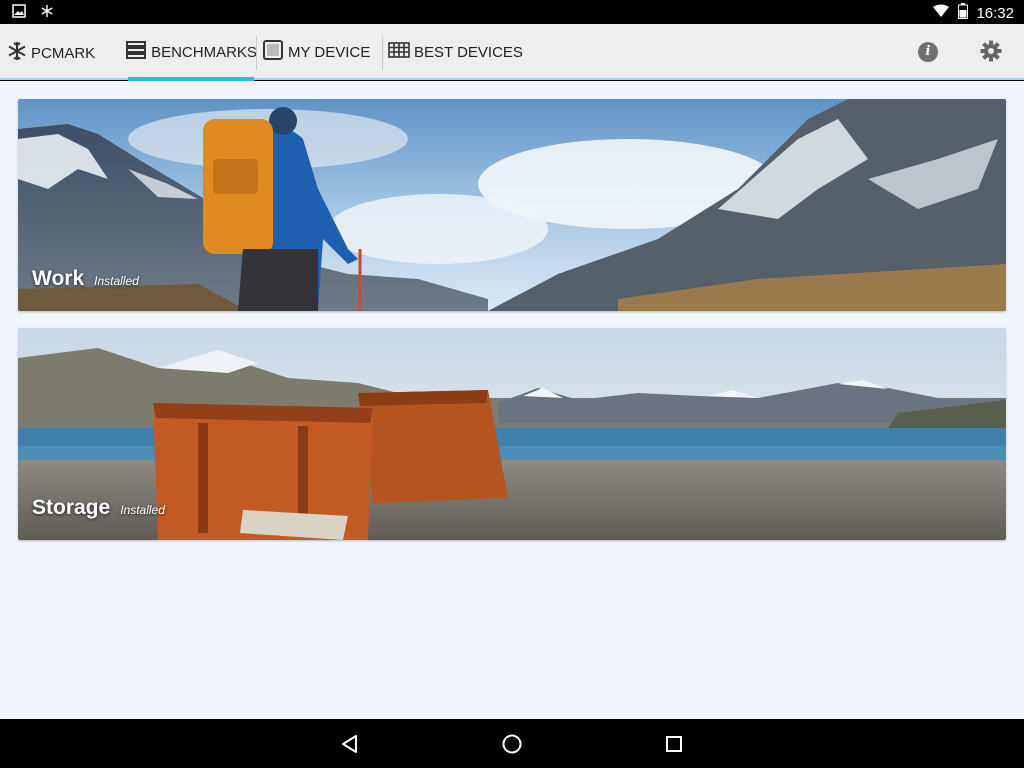 Image resolution: width=1024 pixels, height=768 pixels. What do you see at coordinates (991, 51) in the screenshot?
I see `gear-icon` at bounding box center [991, 51].